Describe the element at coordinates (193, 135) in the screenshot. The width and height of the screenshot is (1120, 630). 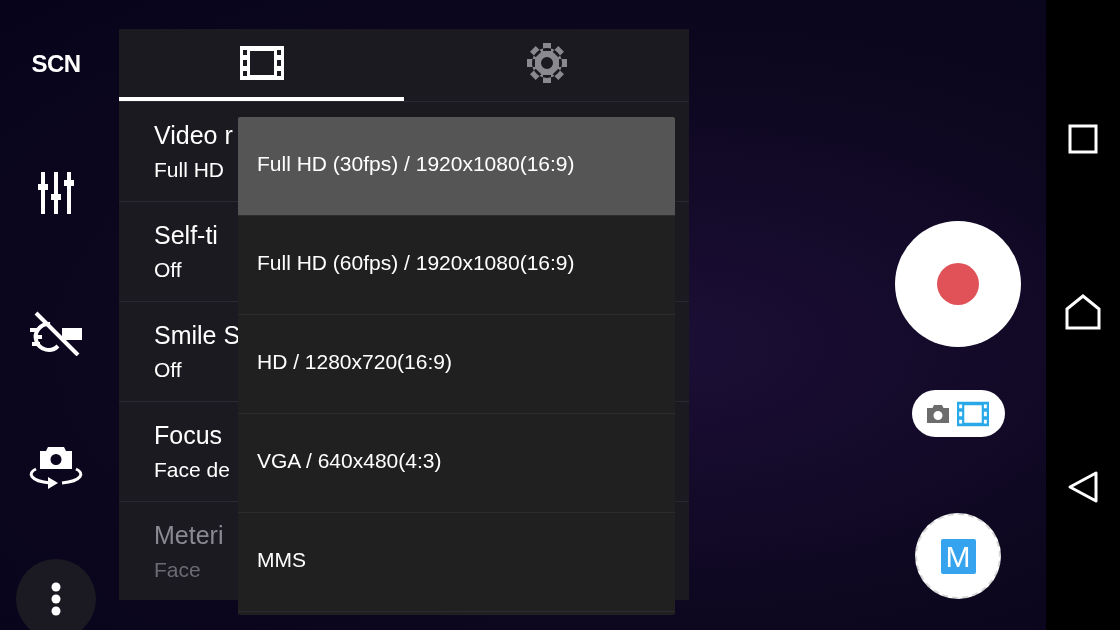
I see `setting-title: Video r` at that location.